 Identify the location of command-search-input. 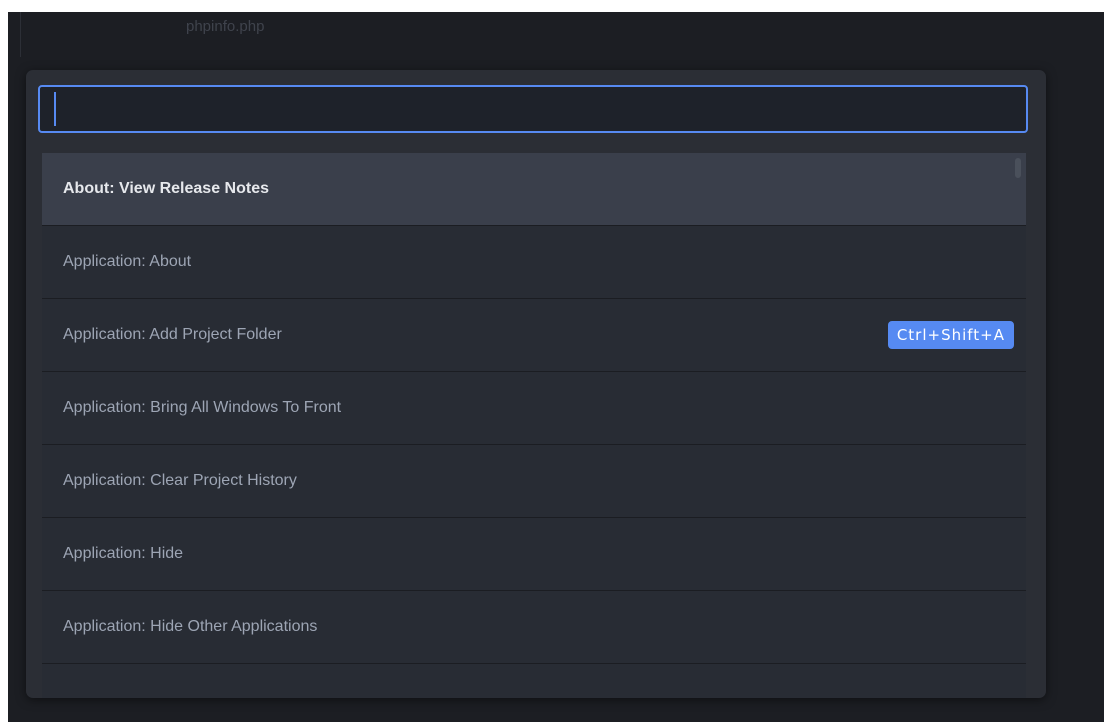
(533, 109).